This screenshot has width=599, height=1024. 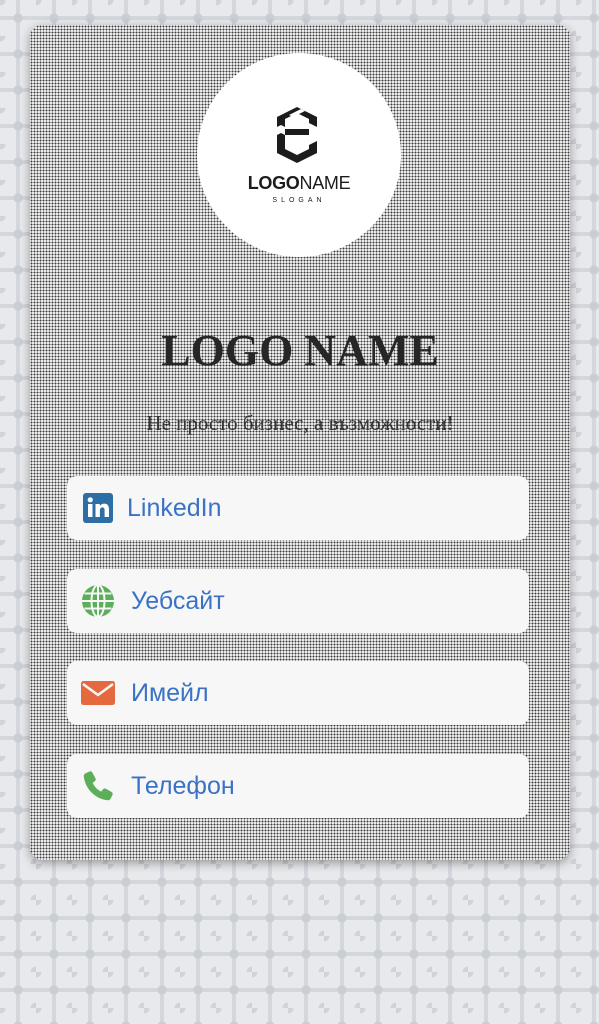 I want to click on website-label: Уебсайт, so click(x=178, y=601).